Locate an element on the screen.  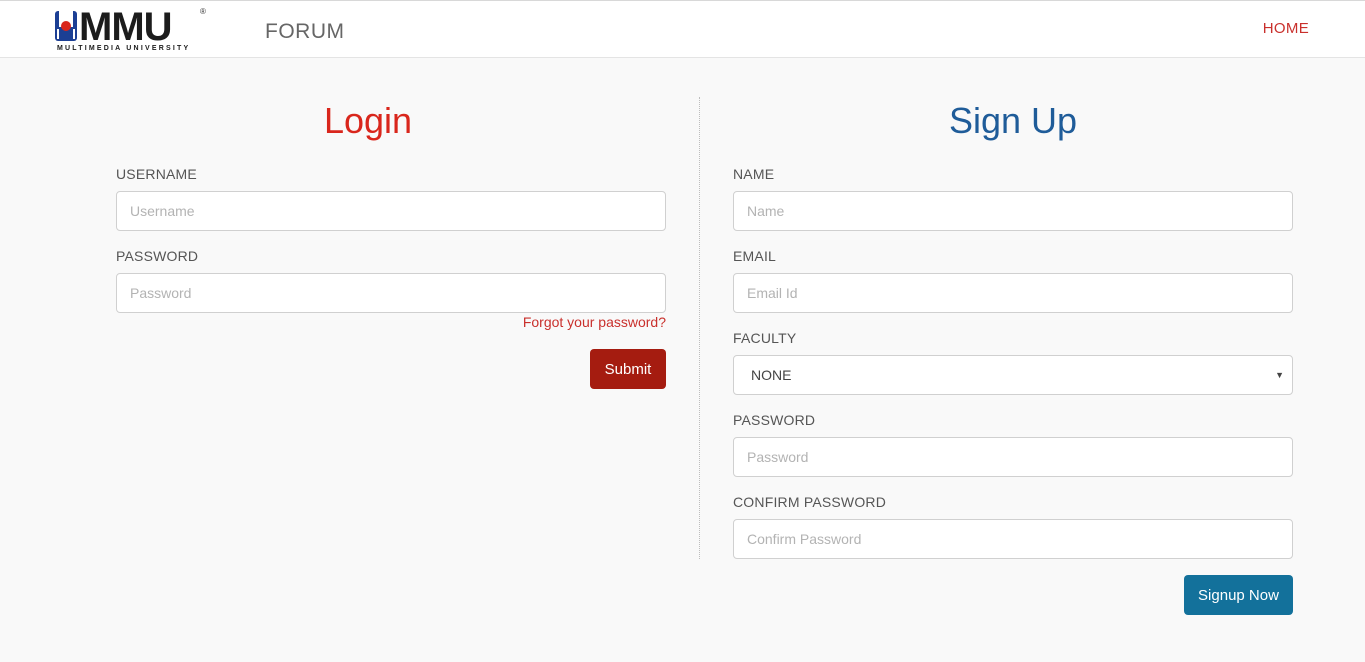
forgot-password-link: Forgot your password? is located at coordinates (594, 322).